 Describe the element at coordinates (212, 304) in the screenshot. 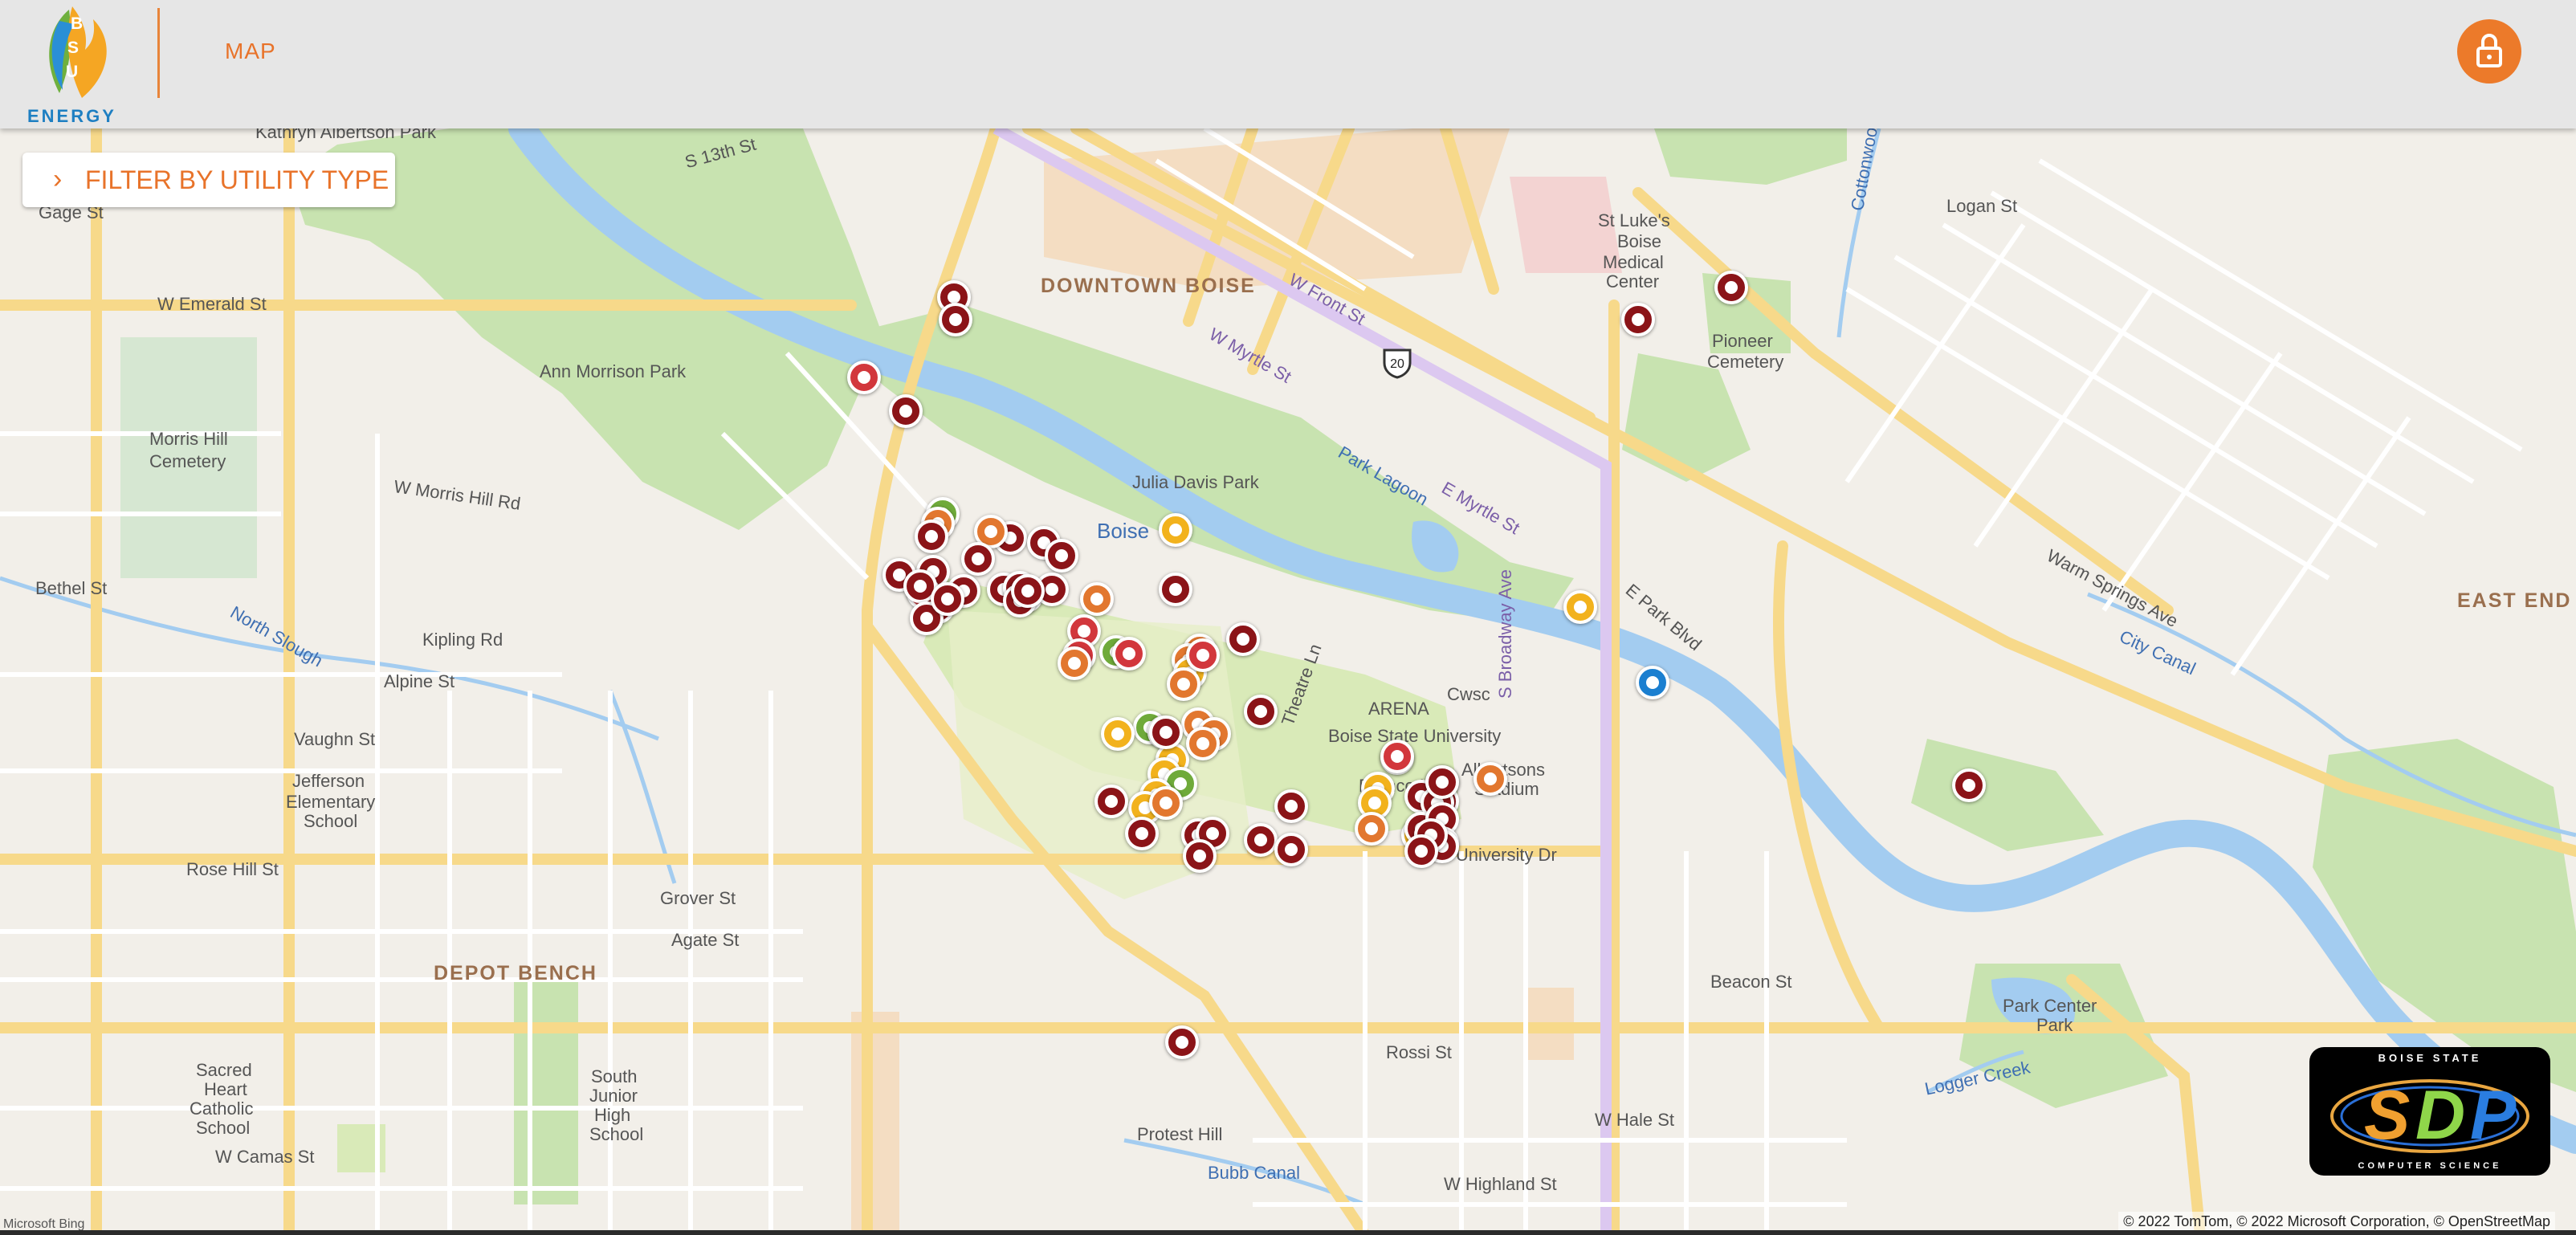

I see `map-label: W Emerald St` at that location.